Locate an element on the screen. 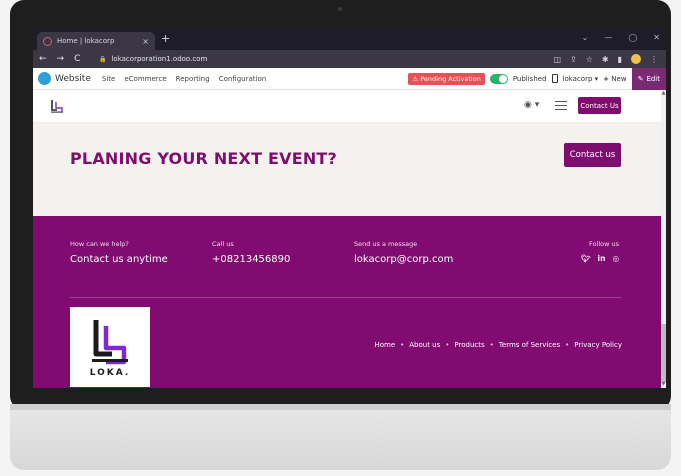  call-label: Call us is located at coordinates (223, 244).